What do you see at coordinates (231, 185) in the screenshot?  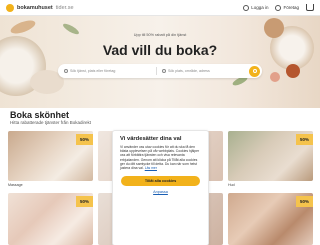 I see `card-label: Hud` at bounding box center [231, 185].